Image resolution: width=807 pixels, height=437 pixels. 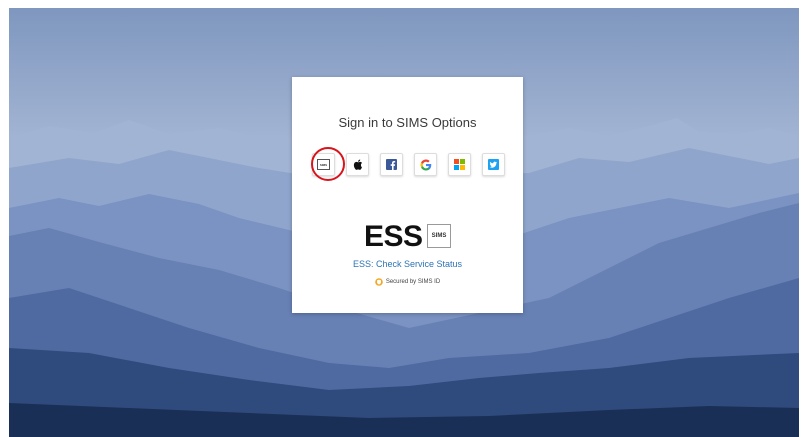 What do you see at coordinates (419, 264) in the screenshot?
I see `service-status-link: Check Service Status` at bounding box center [419, 264].